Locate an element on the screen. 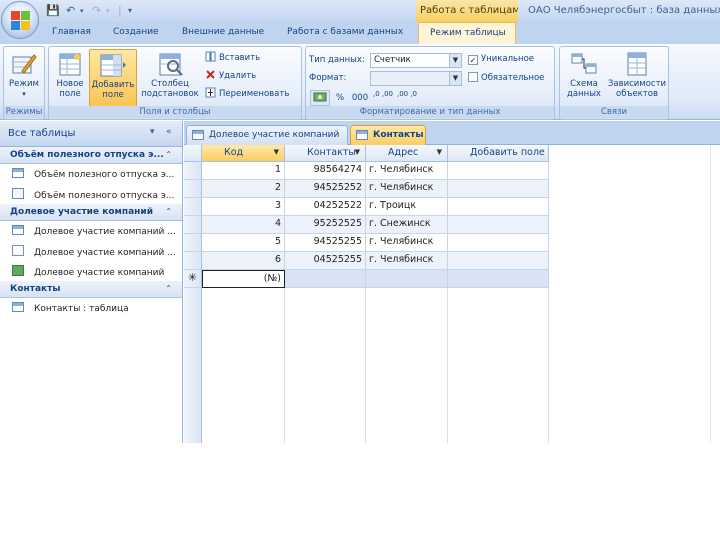 The width and height of the screenshot is (720, 540). insert-column-button: Вставить is located at coordinates (232, 58).